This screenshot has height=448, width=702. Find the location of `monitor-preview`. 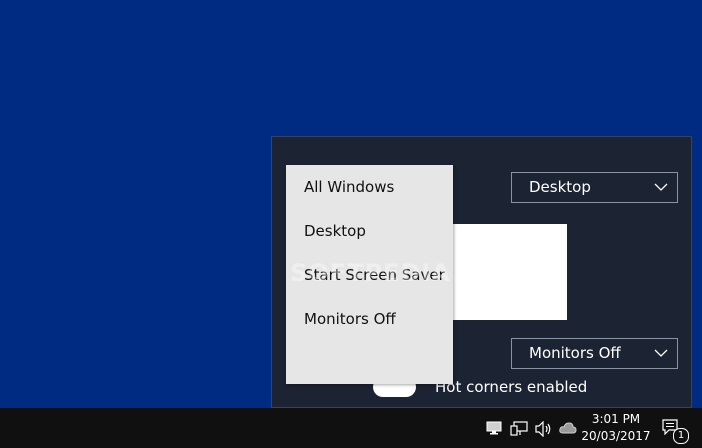

monitor-preview is located at coordinates (510, 272).